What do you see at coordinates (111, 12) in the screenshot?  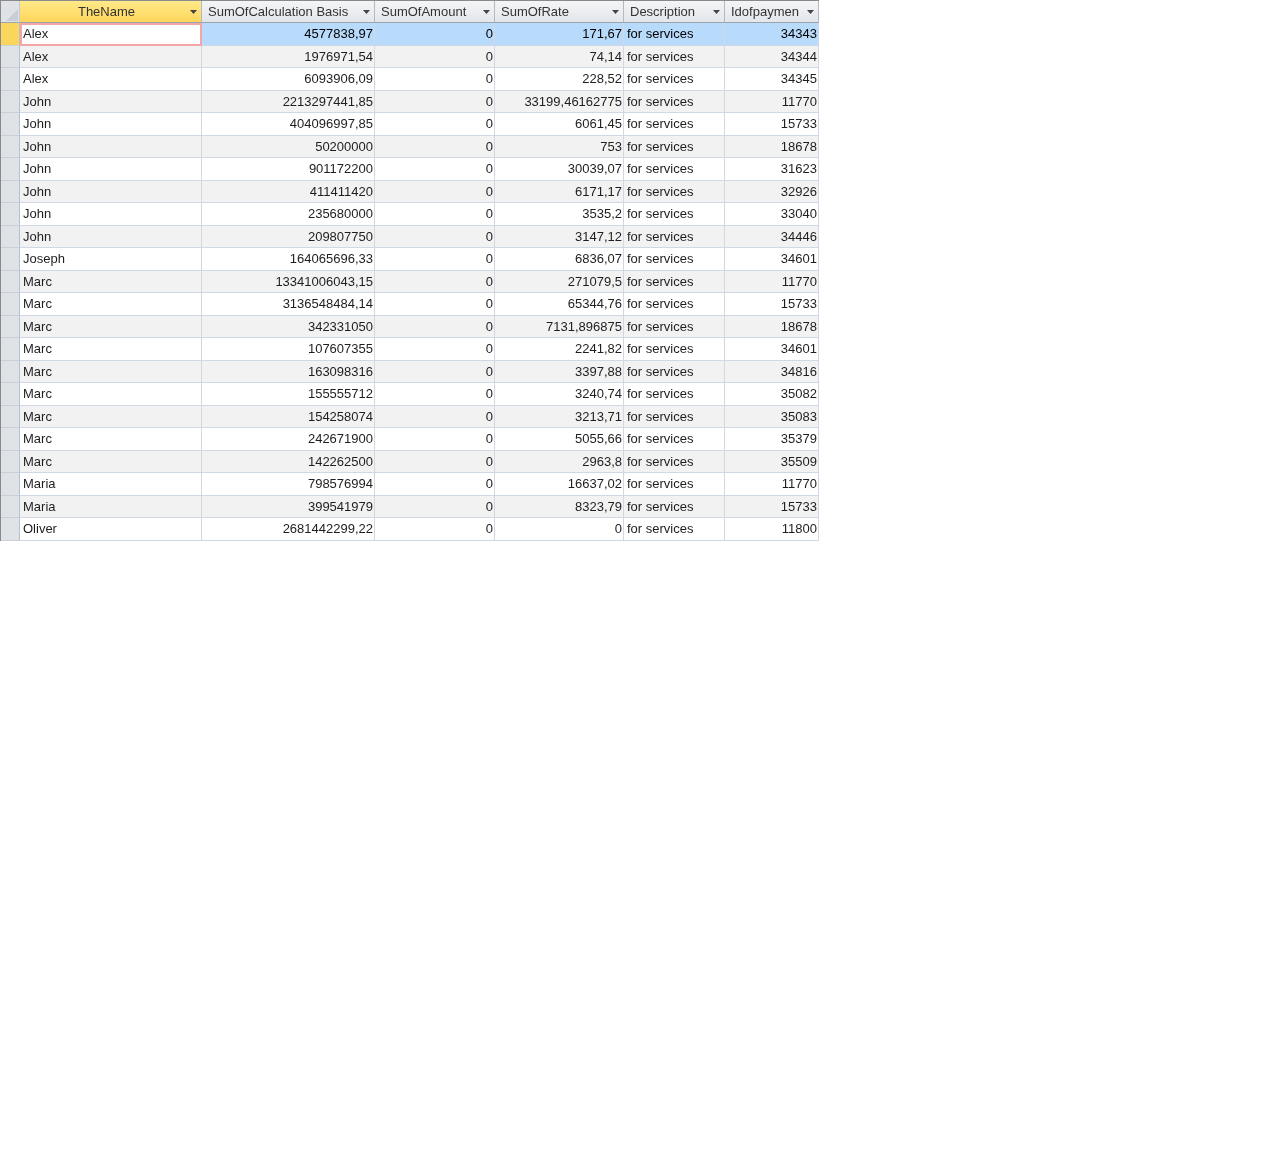 I see `column-header: TheName` at bounding box center [111, 12].